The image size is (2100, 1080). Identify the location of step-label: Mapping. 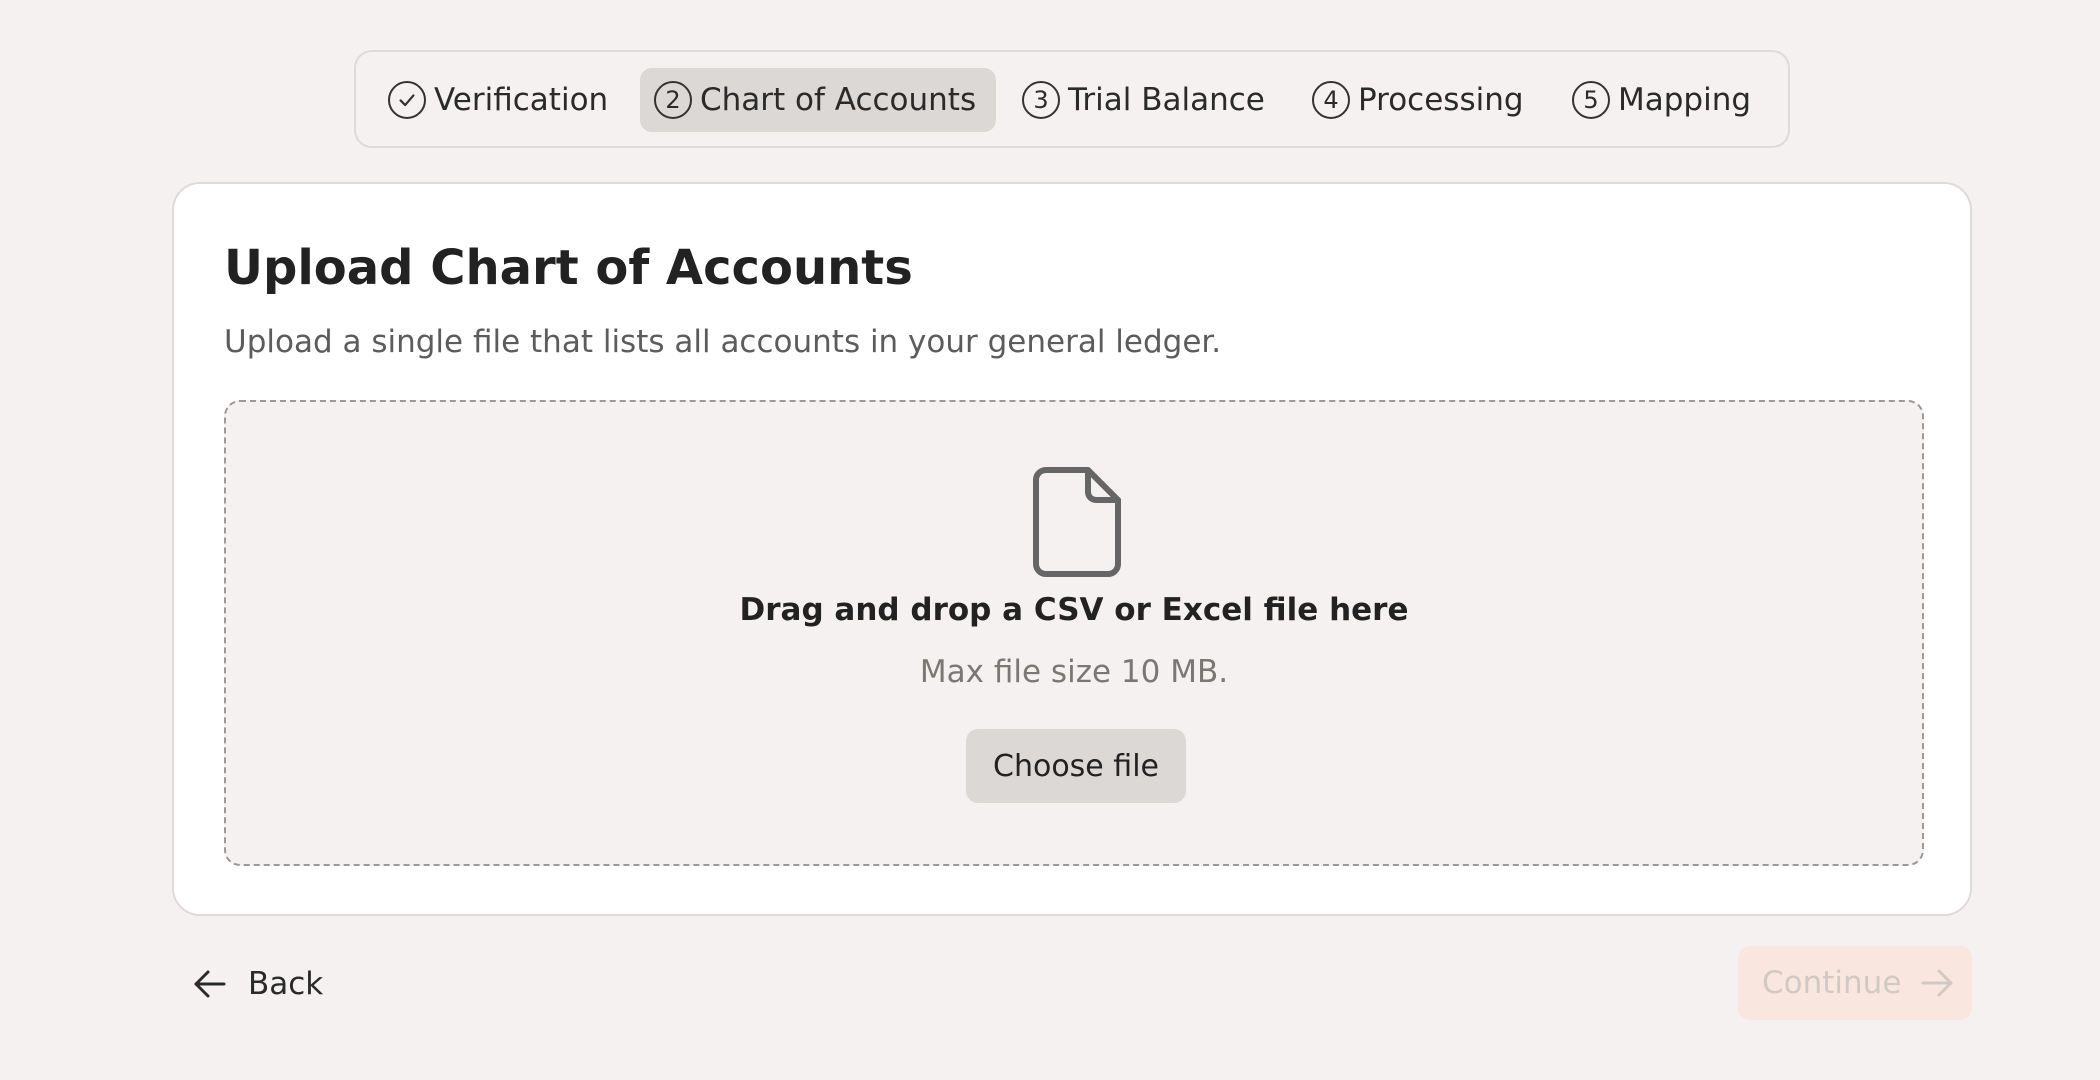
(1685, 100).